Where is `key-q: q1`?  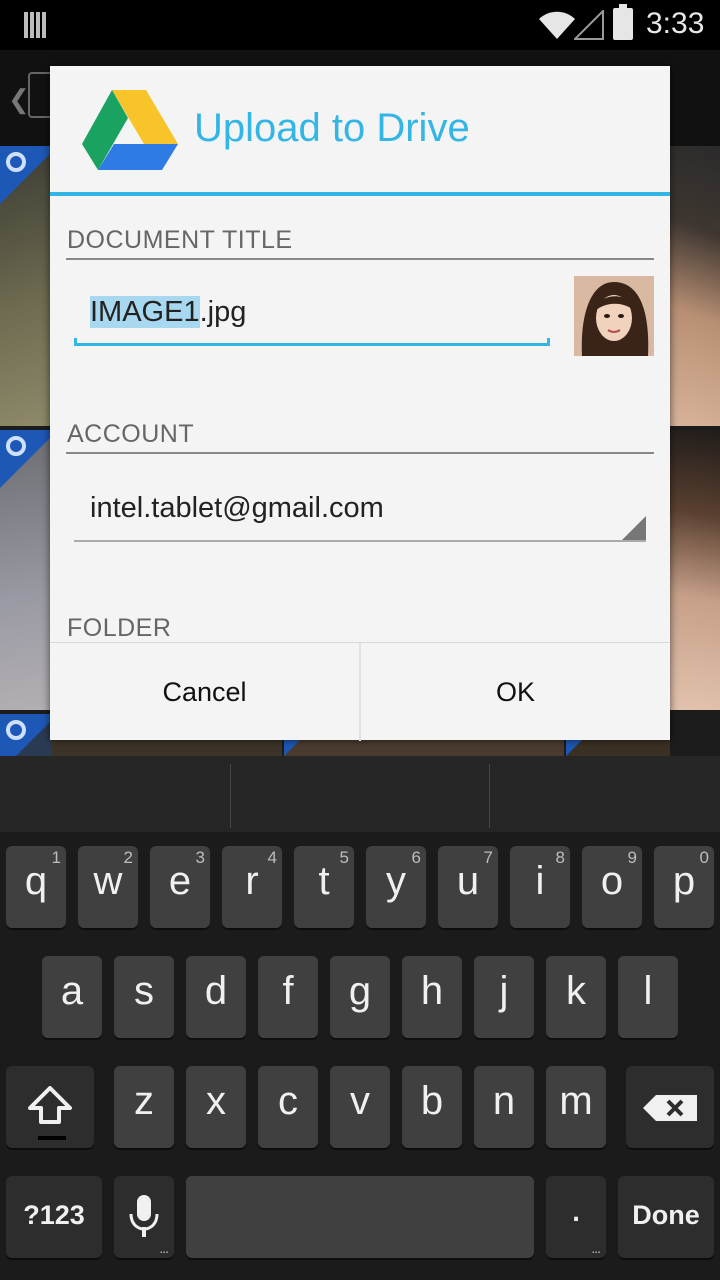 key-q: q1 is located at coordinates (36, 887).